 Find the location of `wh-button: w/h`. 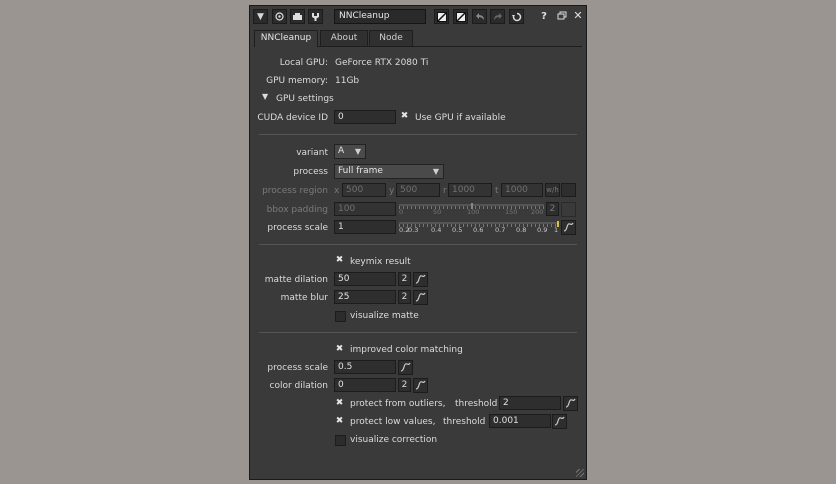

wh-button: w/h is located at coordinates (552, 190).